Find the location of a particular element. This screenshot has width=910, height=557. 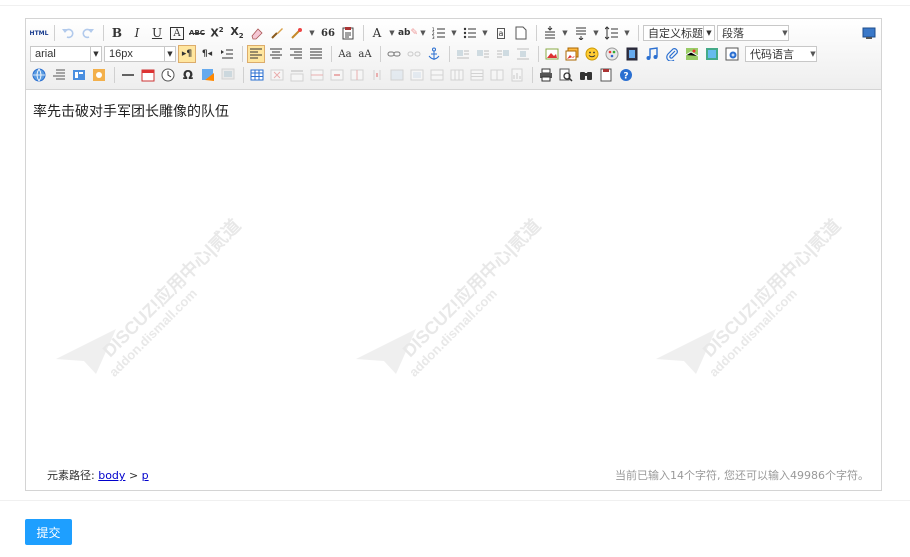

unordered-list-icon is located at coordinates (470, 33).